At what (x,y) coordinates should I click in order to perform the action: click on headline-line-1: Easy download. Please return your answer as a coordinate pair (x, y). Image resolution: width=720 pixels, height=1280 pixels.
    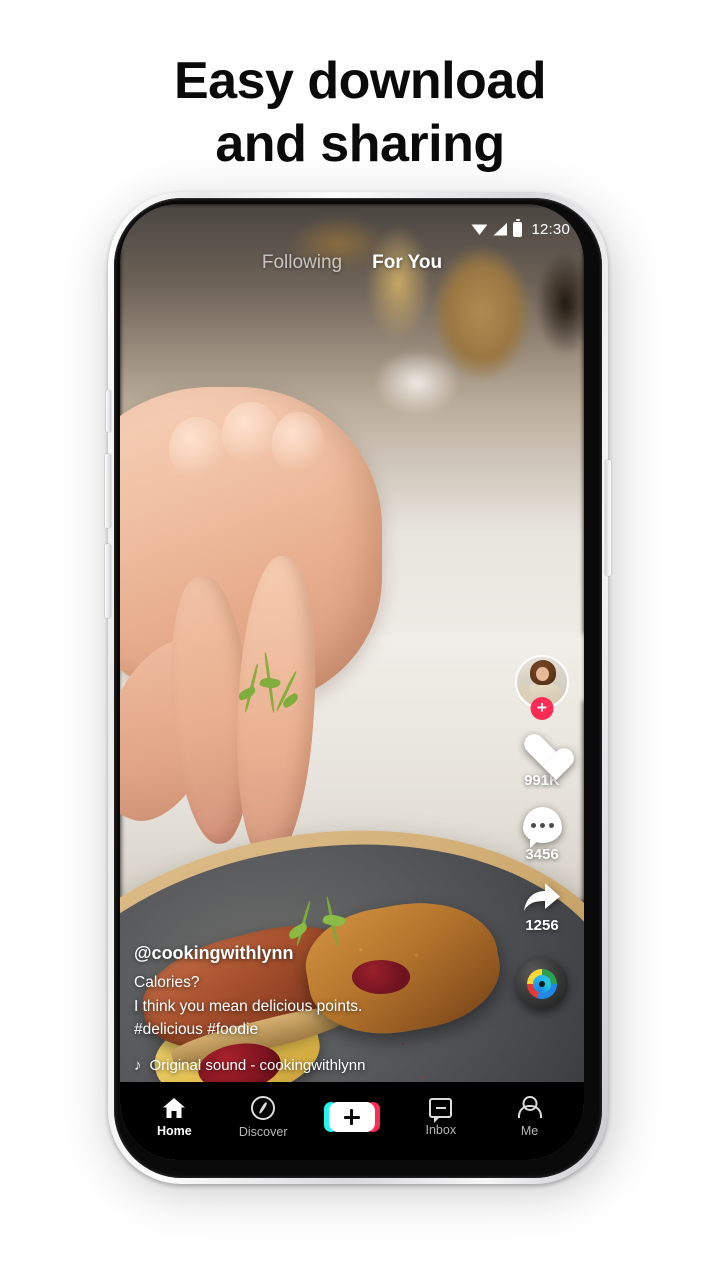
    Looking at the image, I should click on (360, 81).